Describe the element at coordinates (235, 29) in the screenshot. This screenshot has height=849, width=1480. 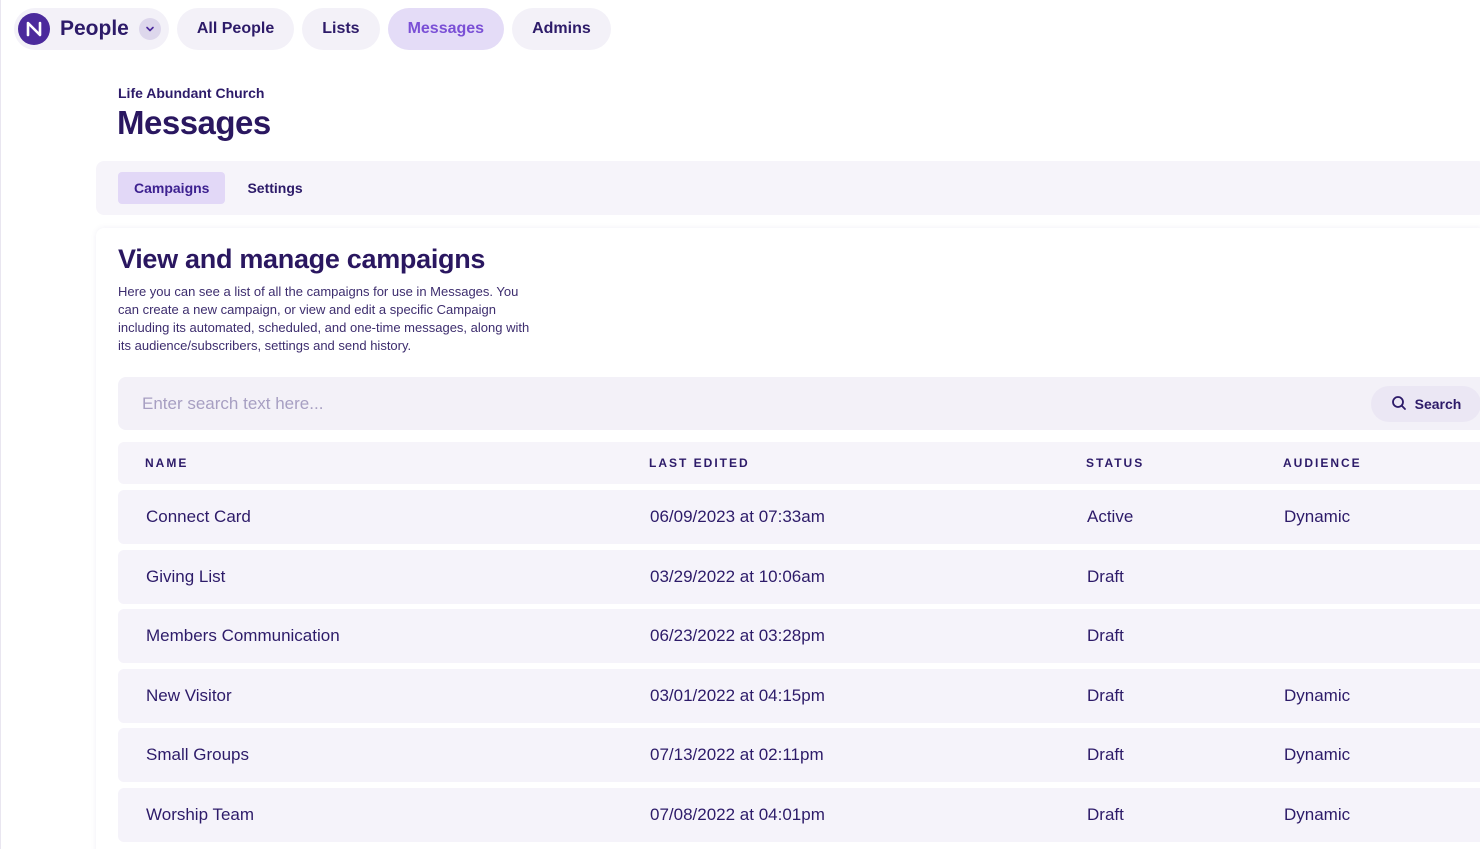
I see `nav-all-people: All People` at that location.